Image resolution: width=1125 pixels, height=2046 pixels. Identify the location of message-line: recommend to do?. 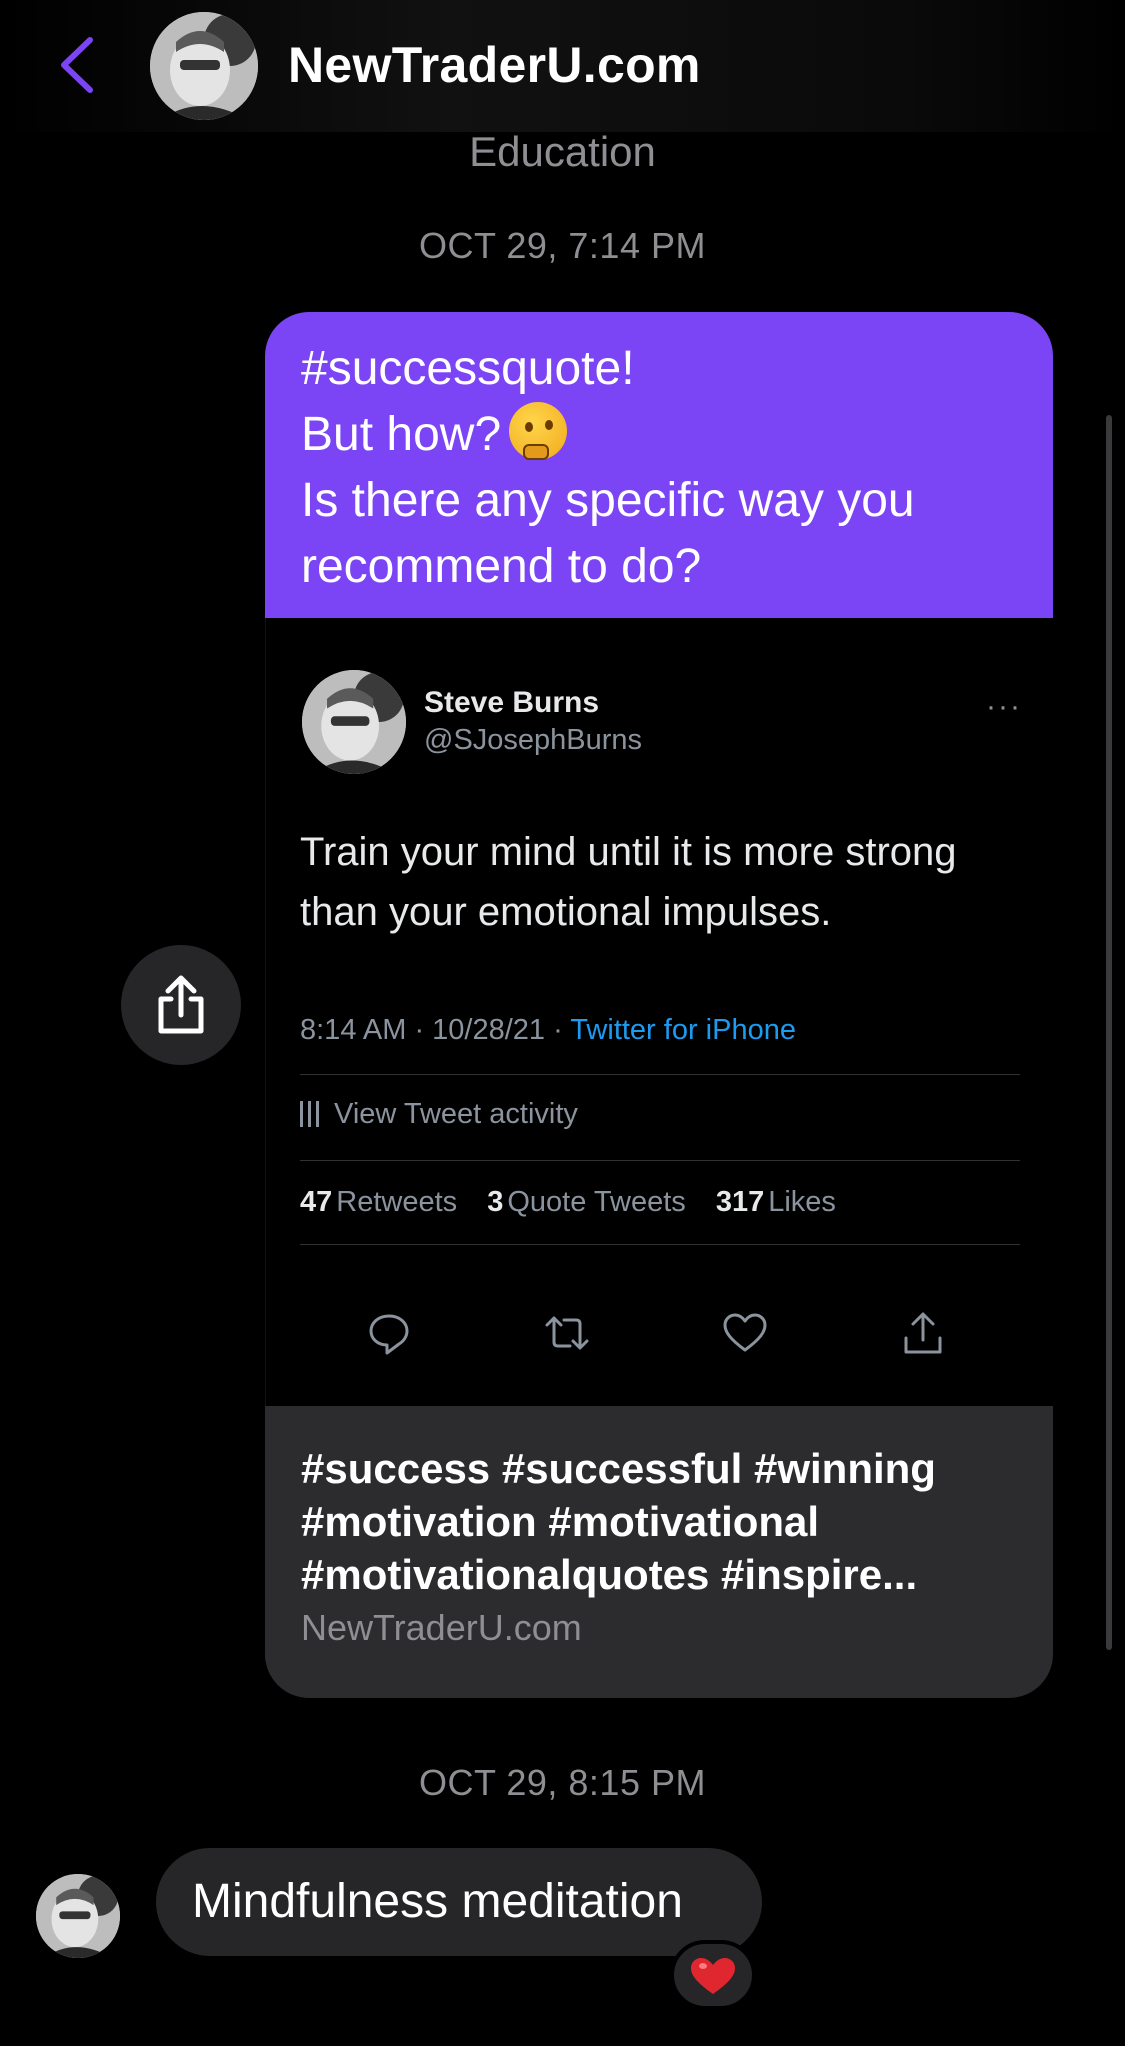
(501, 566).